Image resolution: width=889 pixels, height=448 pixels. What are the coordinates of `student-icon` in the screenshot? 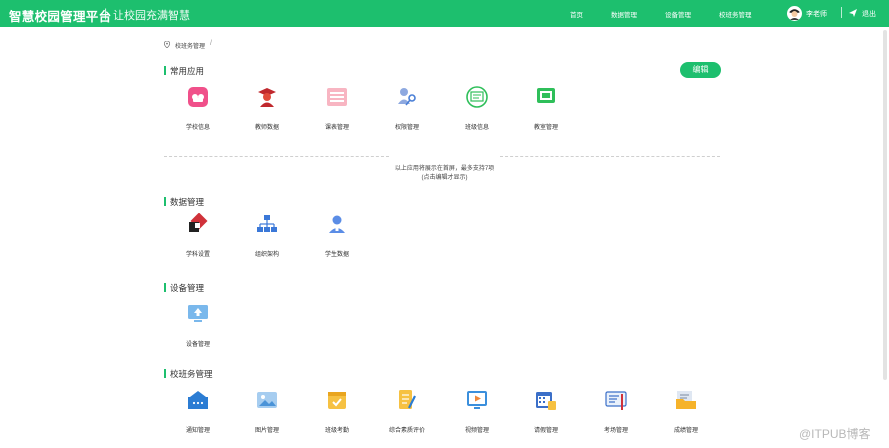 It's located at (337, 224).